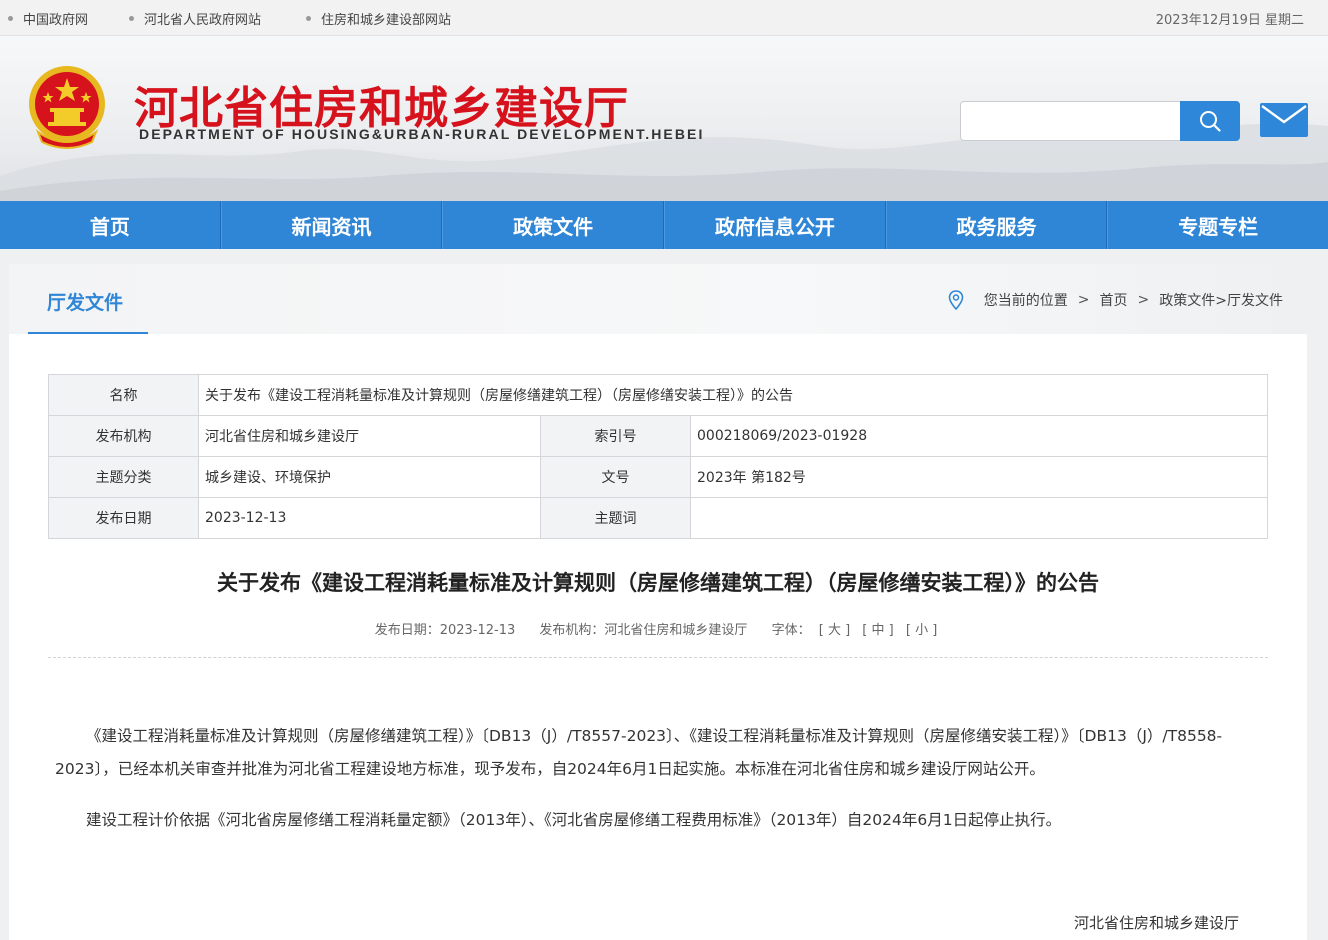 This screenshot has width=1328, height=940. I want to click on docno-value: 2023年 第182号, so click(979, 477).